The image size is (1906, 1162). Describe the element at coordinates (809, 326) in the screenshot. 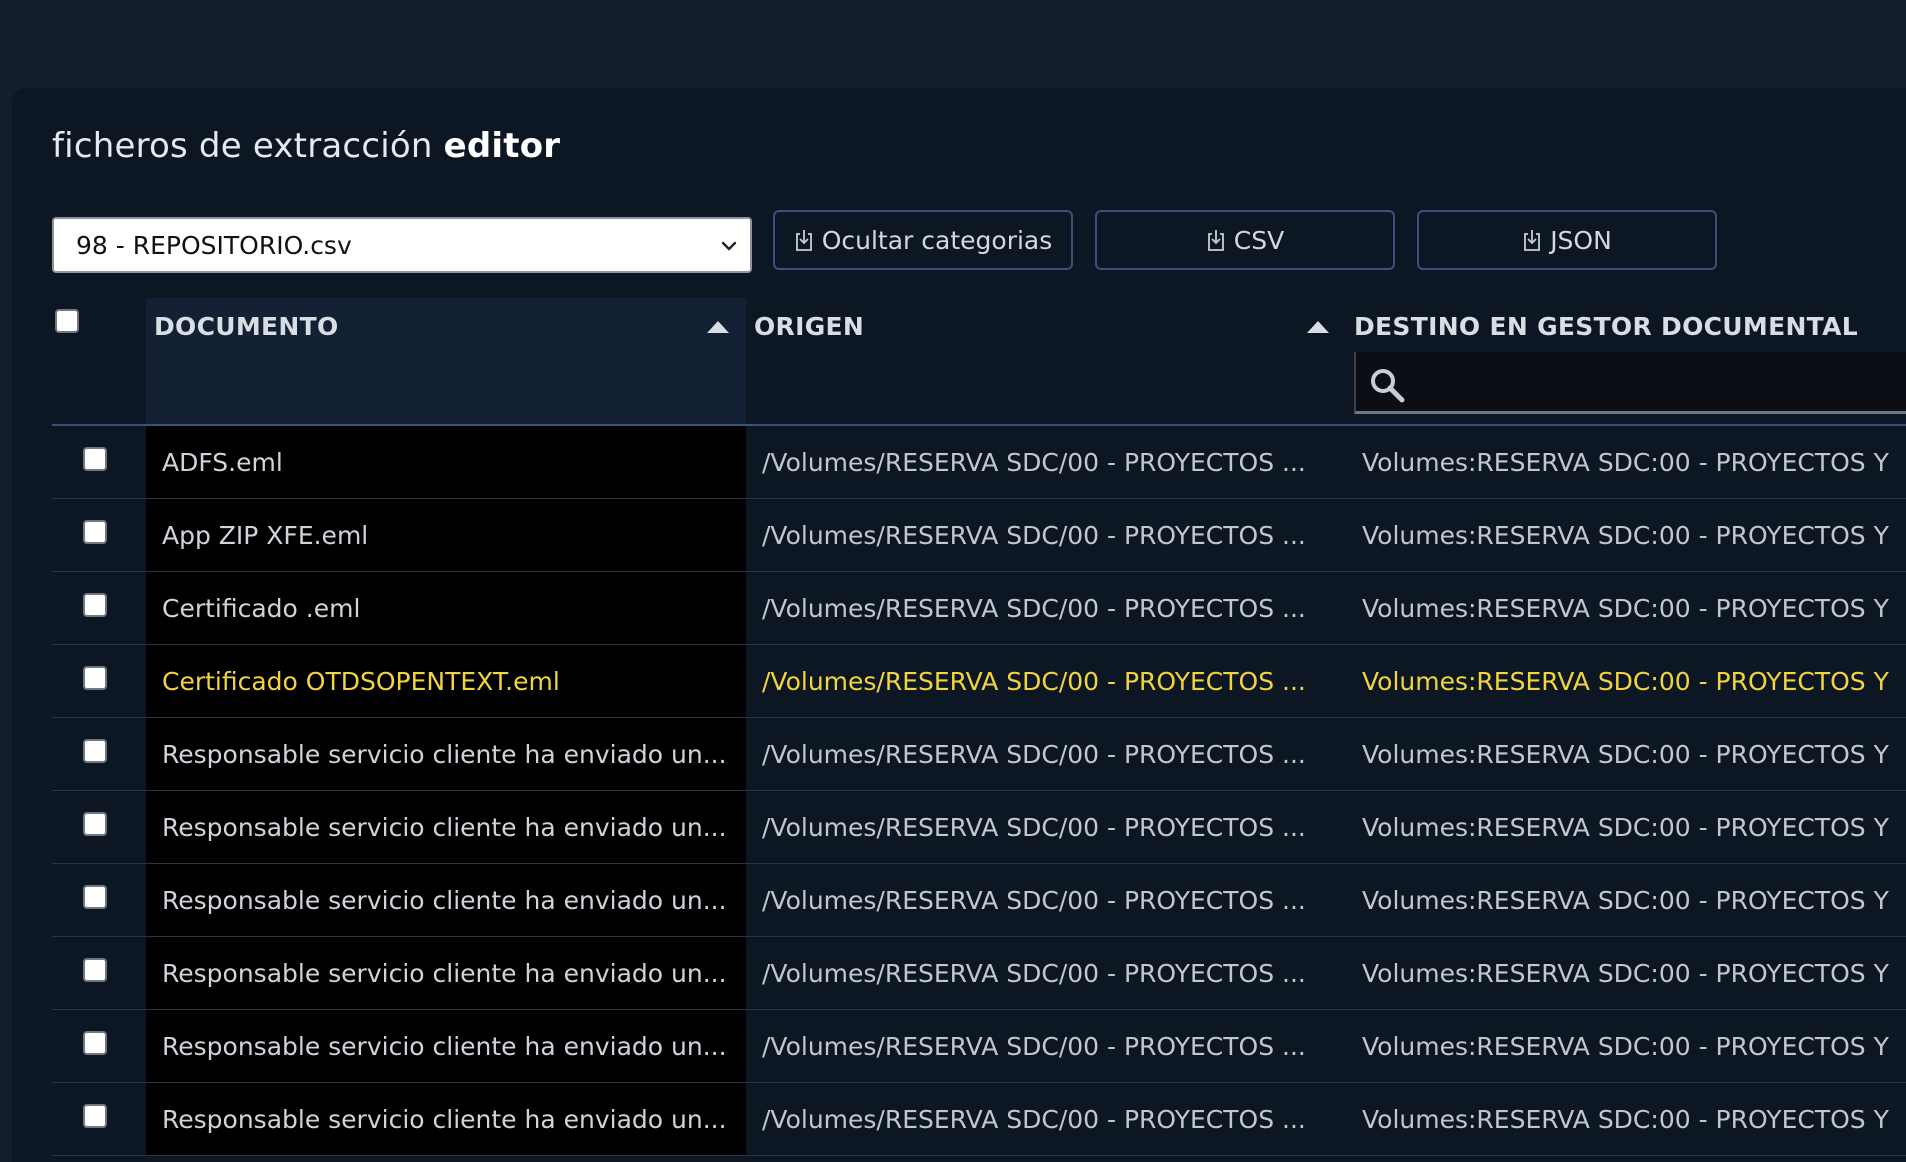

I see `column-label-origen: ORIGEN` at that location.